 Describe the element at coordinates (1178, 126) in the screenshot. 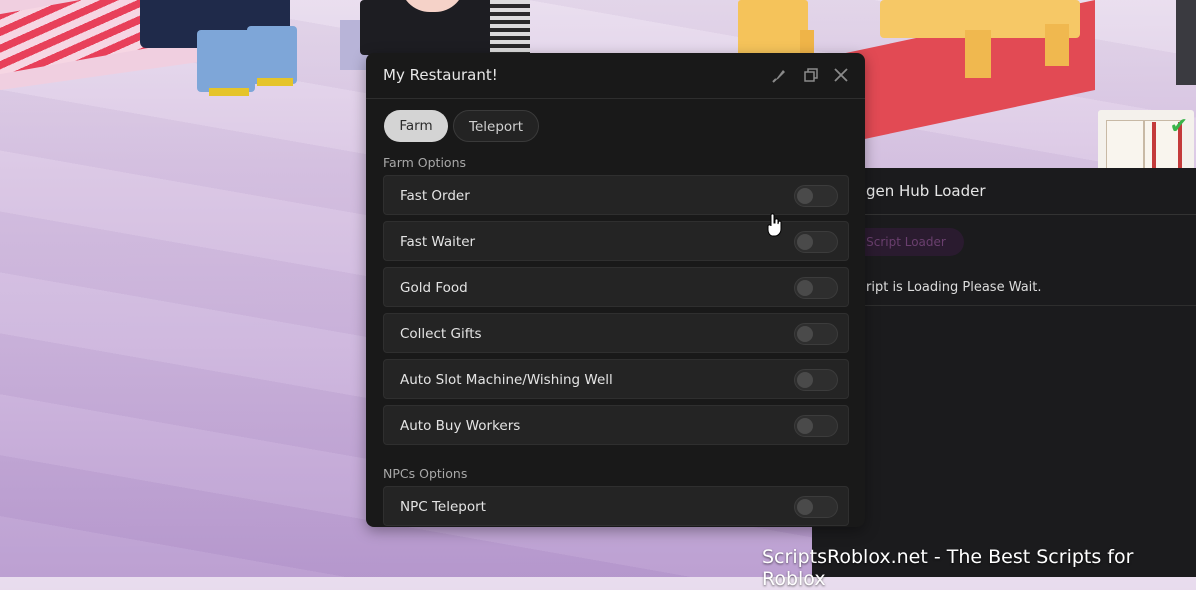

I see `checkmark-icon: ✔` at that location.